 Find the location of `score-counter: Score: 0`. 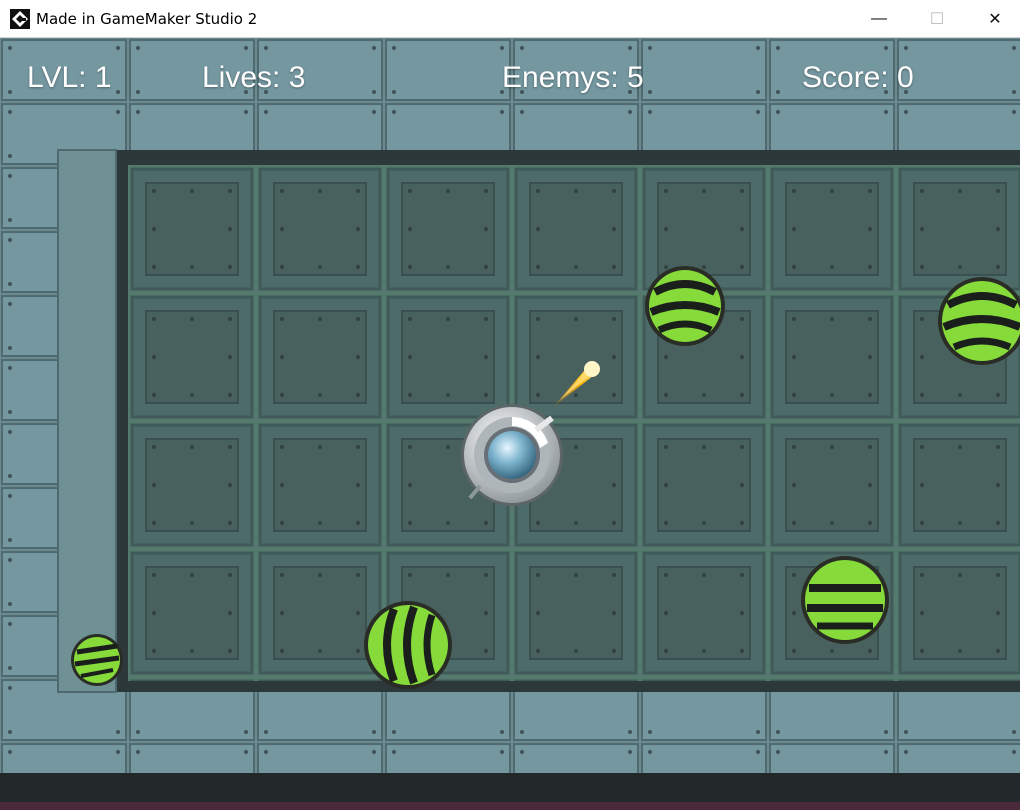

score-counter: Score: 0 is located at coordinates (858, 77).